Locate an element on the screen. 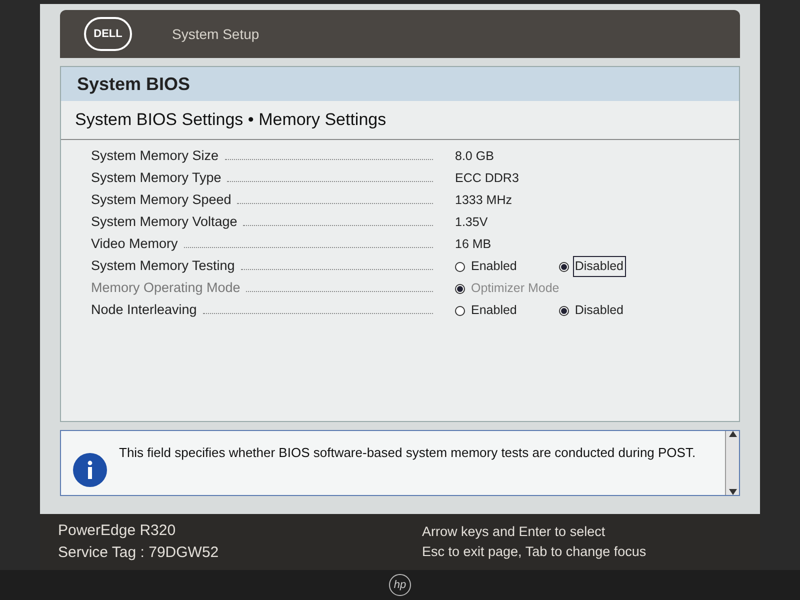  setting-label: Node Interleaving is located at coordinates (144, 310).